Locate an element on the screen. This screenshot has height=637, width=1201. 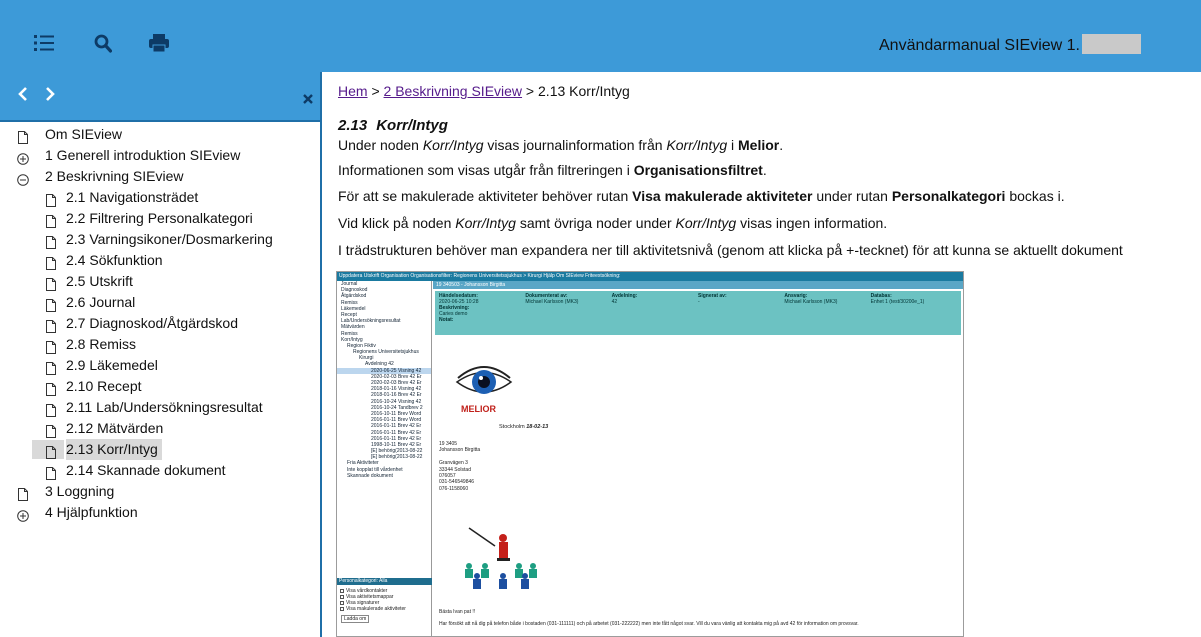
tree-item: 2.5 Utskrift is located at coordinates (160, 281).